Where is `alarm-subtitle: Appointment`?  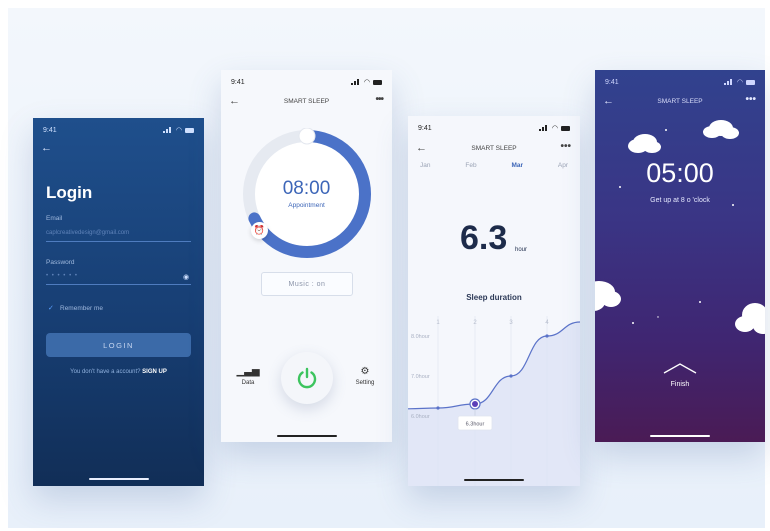 alarm-subtitle: Appointment is located at coordinates (306, 205).